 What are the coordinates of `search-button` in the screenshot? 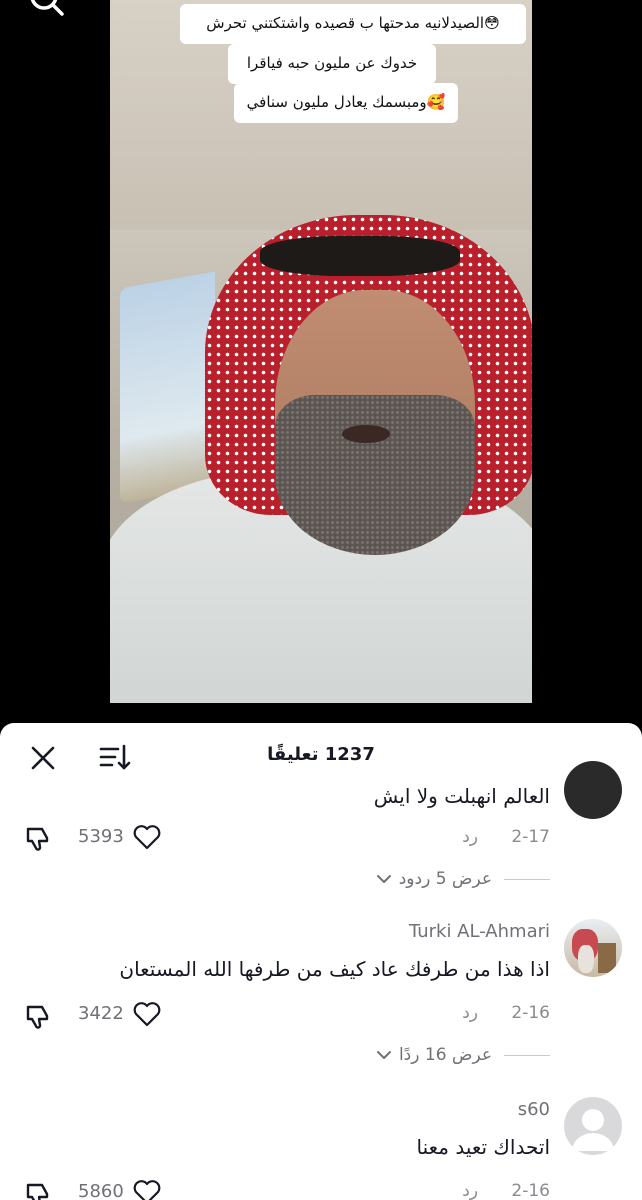 It's located at (48, 13).